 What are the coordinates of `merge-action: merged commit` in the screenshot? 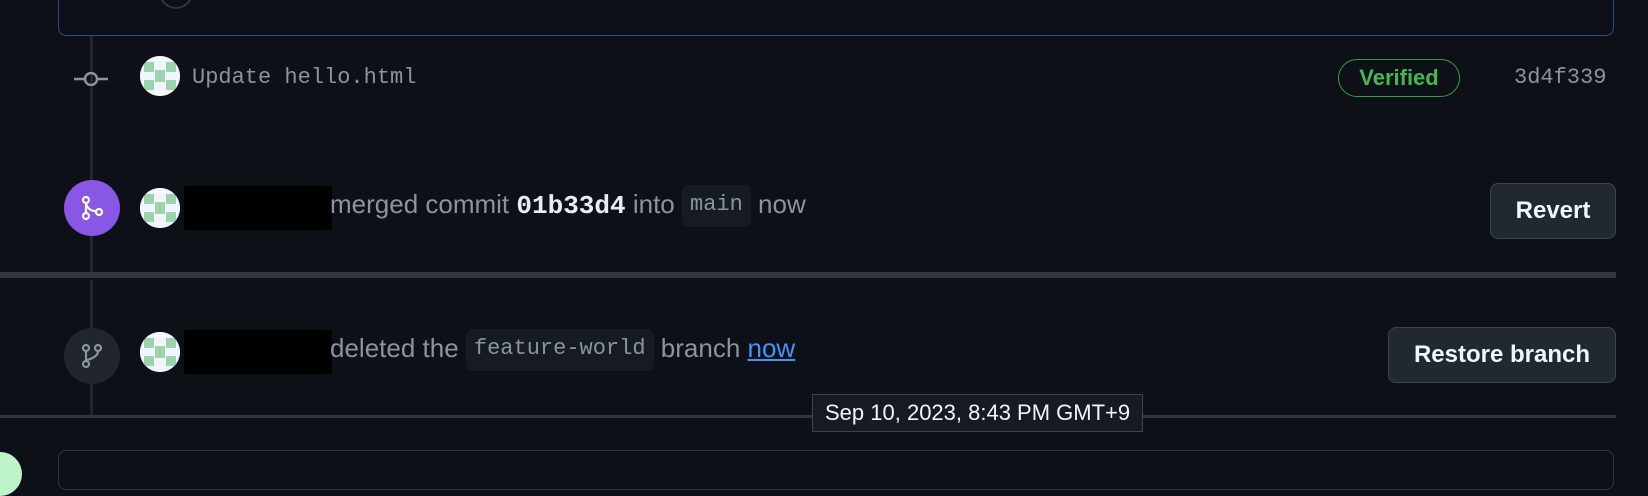 It's located at (420, 204).